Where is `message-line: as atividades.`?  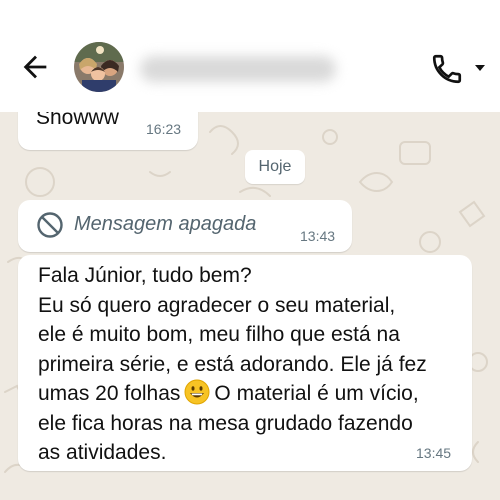
message-line: as atividades. is located at coordinates (102, 452).